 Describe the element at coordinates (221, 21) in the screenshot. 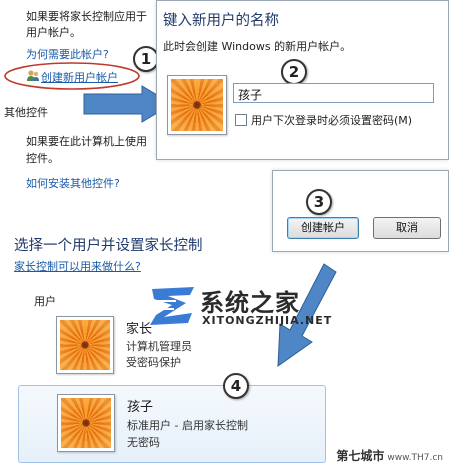

I see `dialog-title: 键入新用户的名称` at that location.